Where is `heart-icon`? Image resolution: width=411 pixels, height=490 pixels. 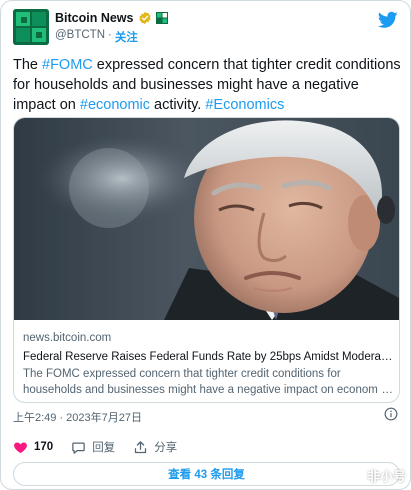 heart-icon is located at coordinates (20, 447).